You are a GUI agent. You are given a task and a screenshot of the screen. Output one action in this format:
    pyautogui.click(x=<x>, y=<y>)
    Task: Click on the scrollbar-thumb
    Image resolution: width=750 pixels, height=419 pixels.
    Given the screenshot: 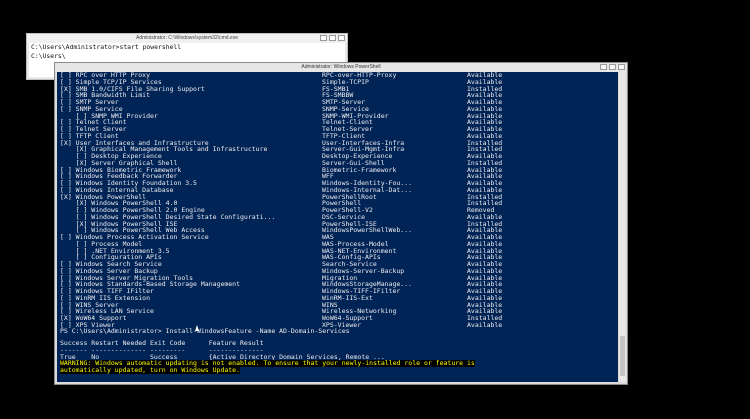 What is the action you would take?
    pyautogui.click(x=622, y=356)
    